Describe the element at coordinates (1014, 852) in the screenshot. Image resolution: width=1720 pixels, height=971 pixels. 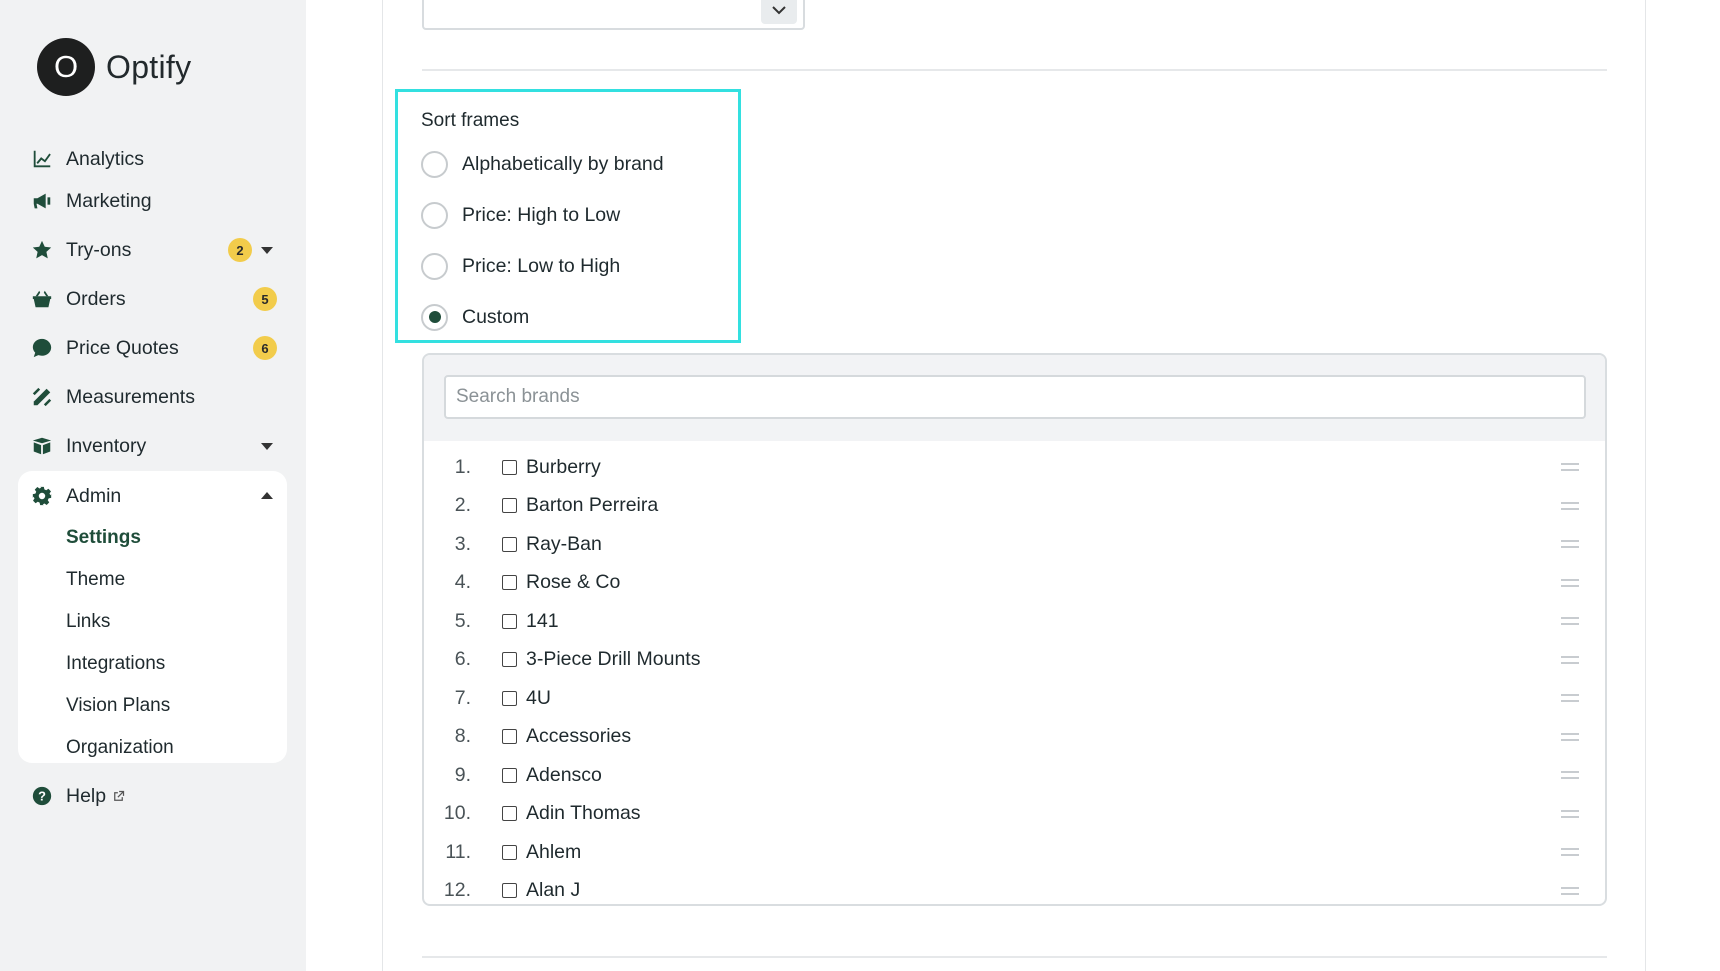
I see `brand-row: 11. Ahlem` at that location.